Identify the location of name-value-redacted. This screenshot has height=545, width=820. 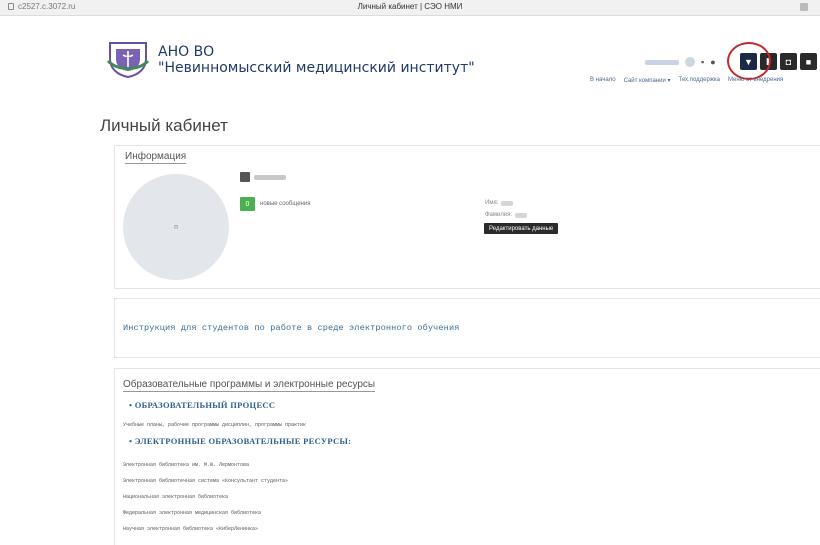
(507, 203).